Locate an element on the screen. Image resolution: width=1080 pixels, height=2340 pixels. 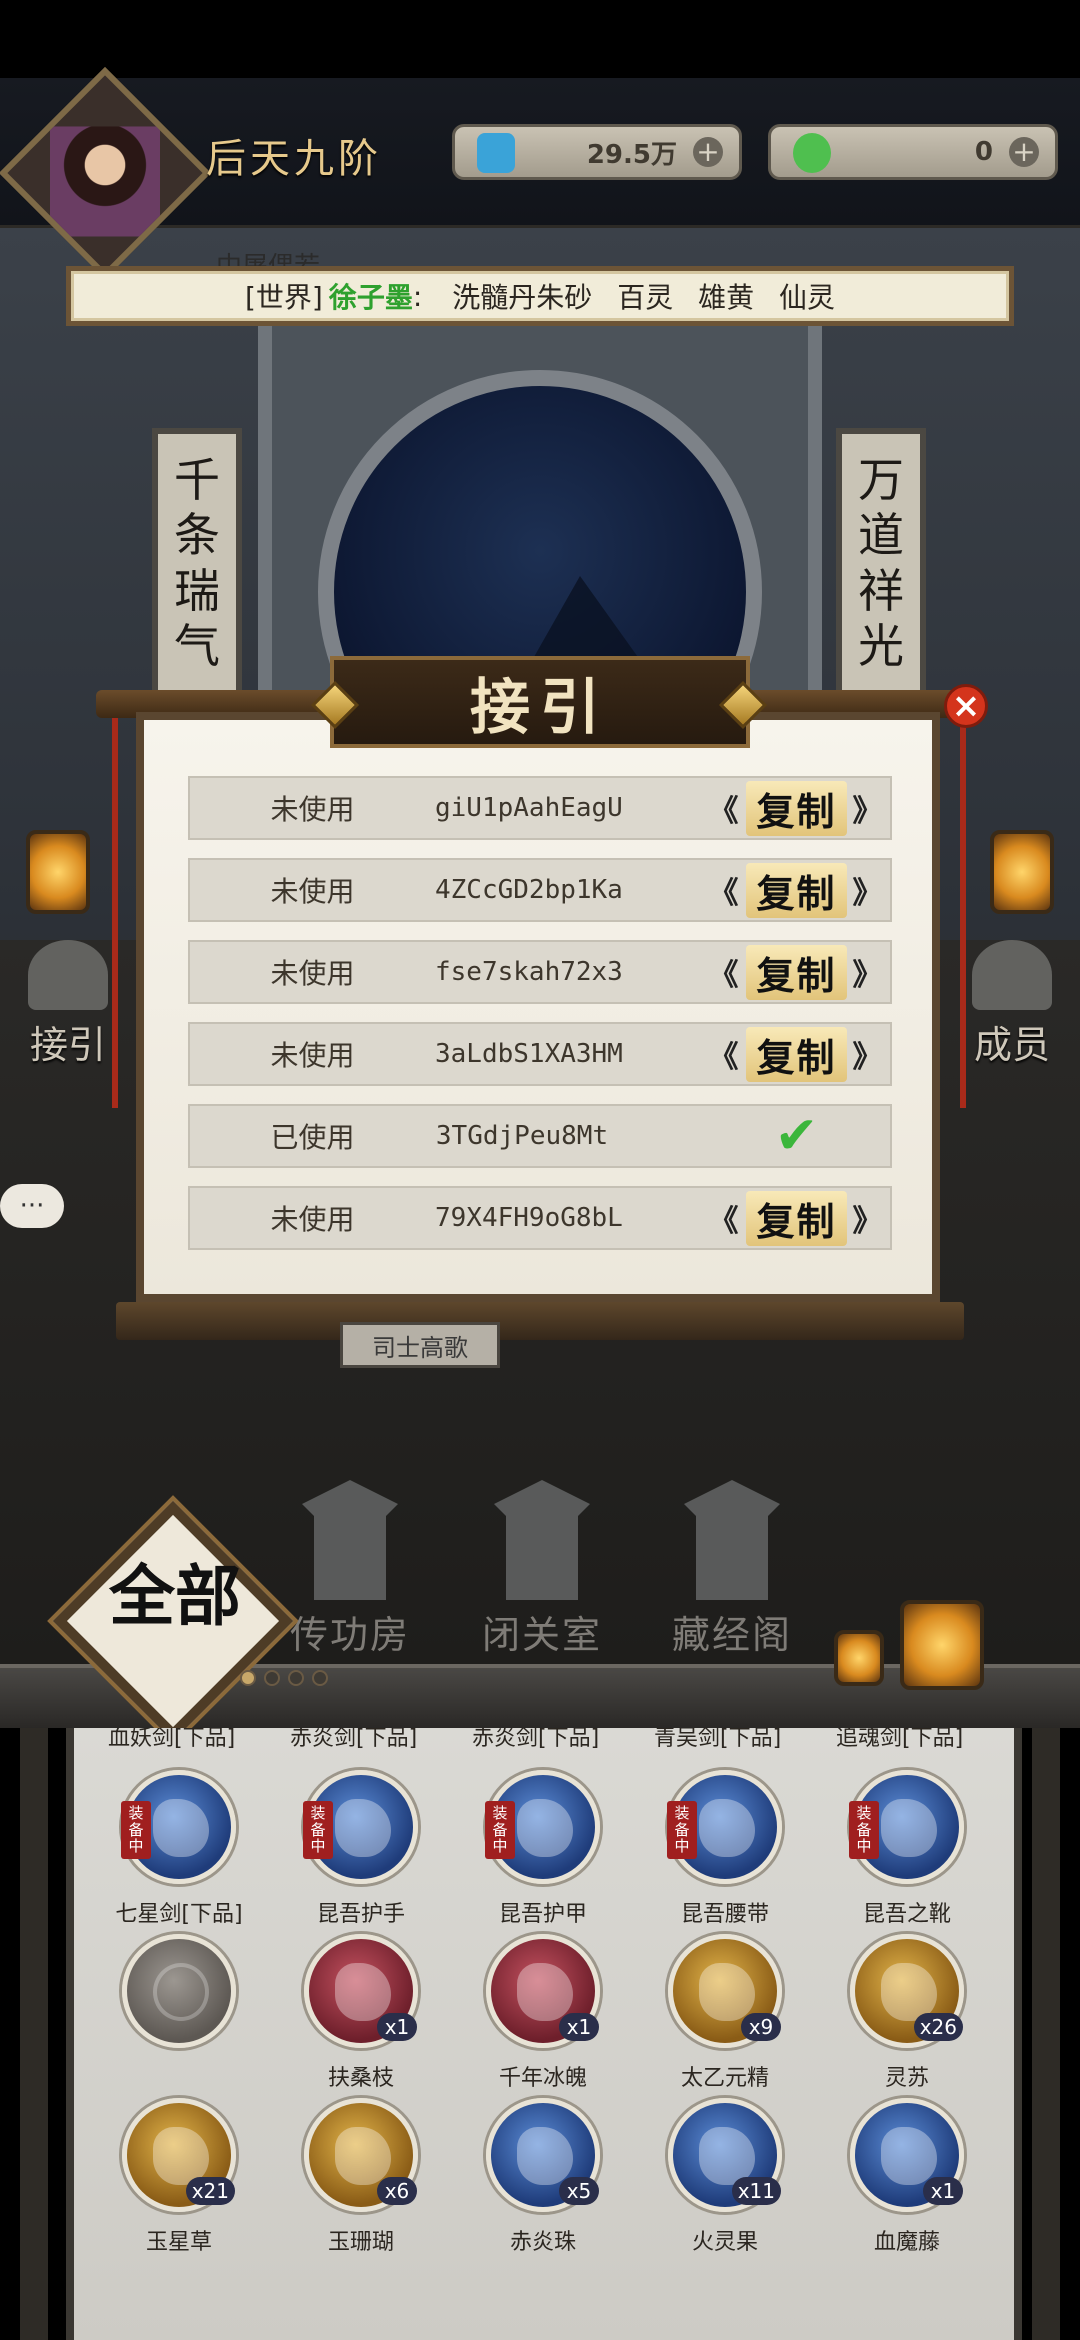
world-chat-banner: [世界] 徐子墨 : 洗髓丹朱砂 百灵 雄黄 仙灵 is located at coordinates (540, 296).